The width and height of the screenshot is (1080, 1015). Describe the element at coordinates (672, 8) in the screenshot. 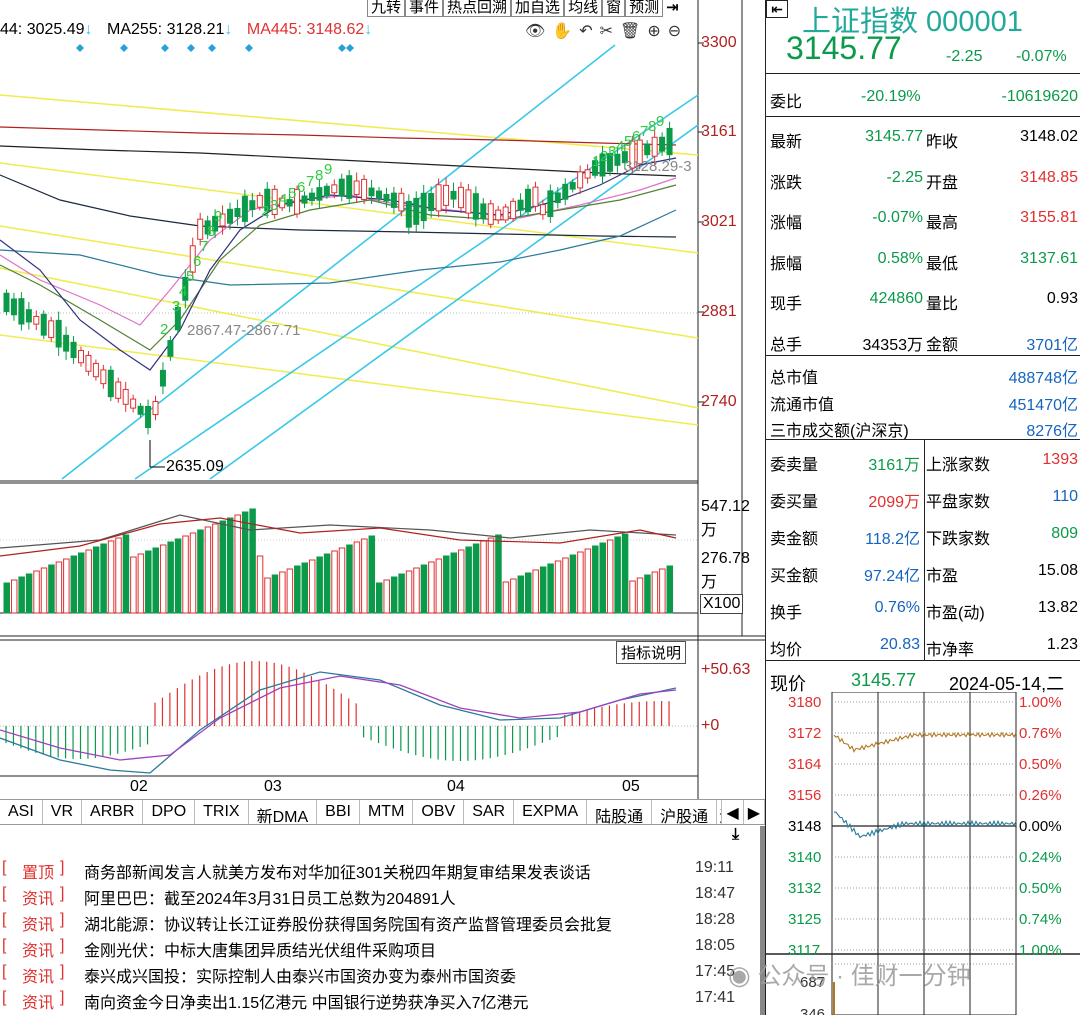

I see `collapse-right-icon: ⇥` at that location.